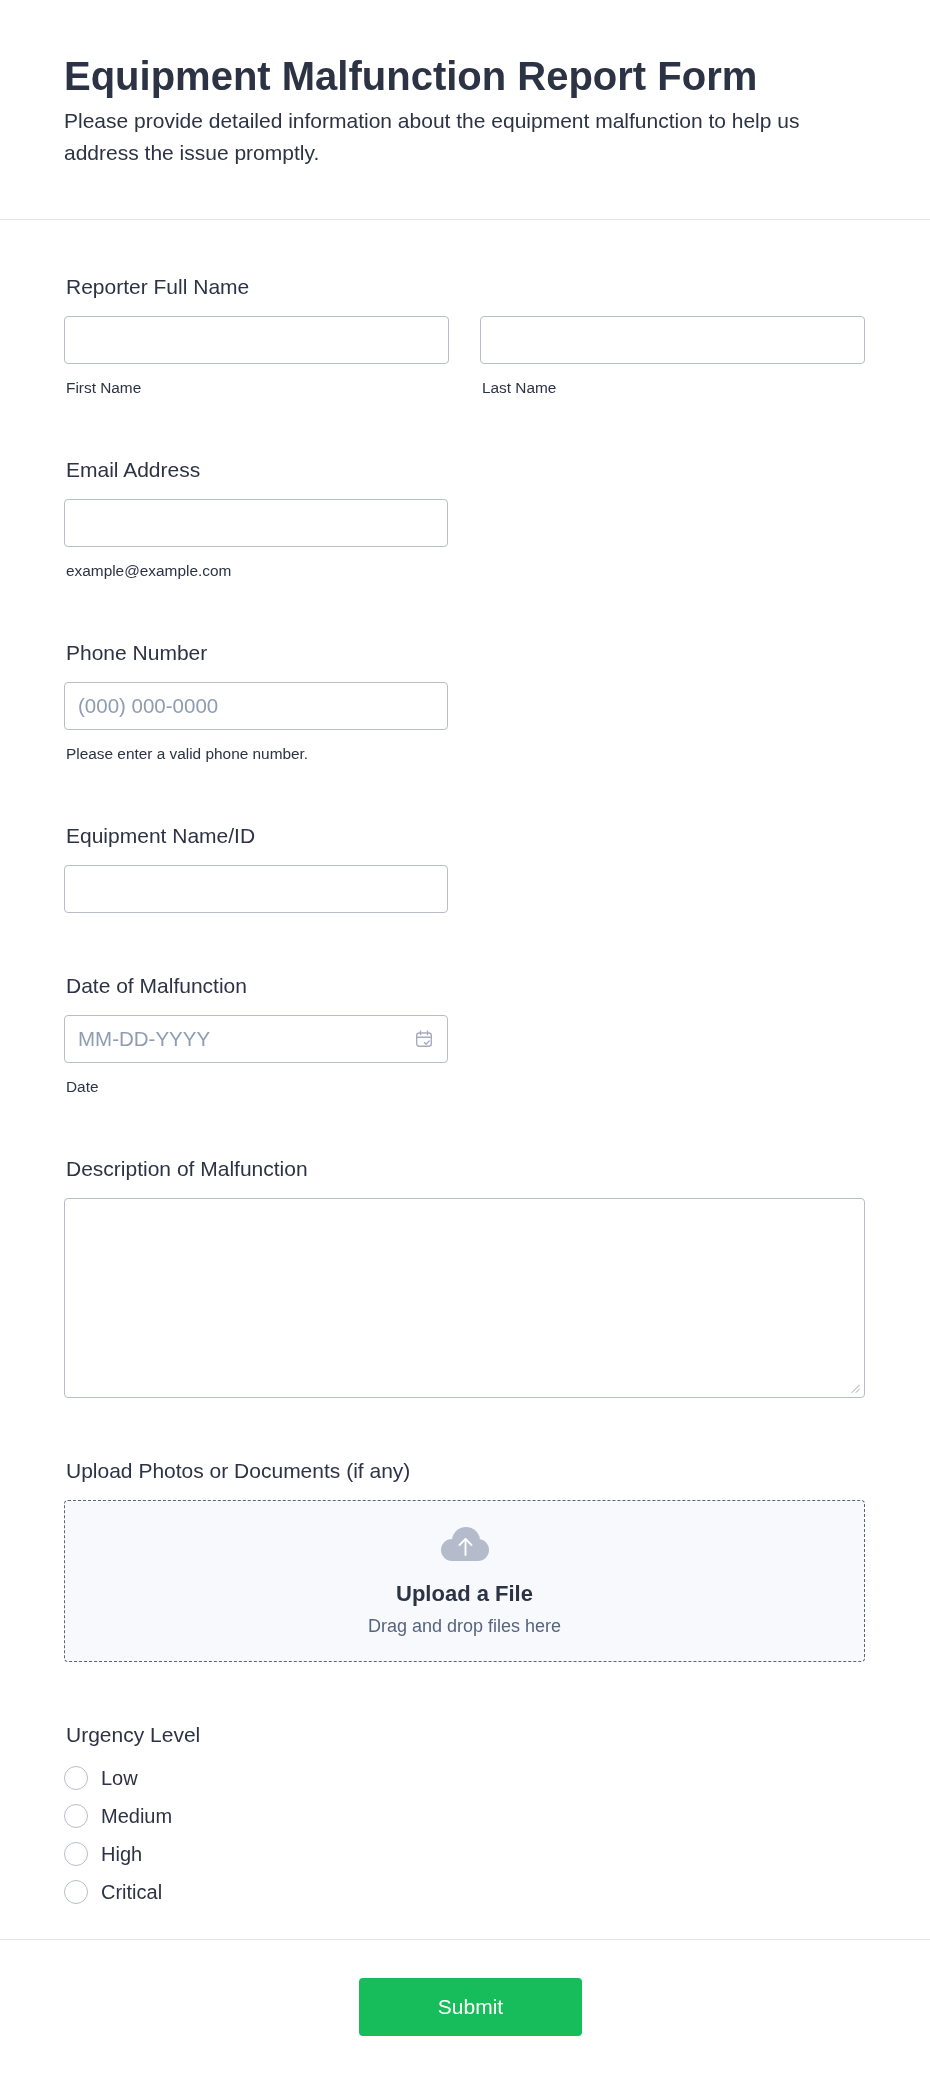  What do you see at coordinates (464, 1298) in the screenshot?
I see `text-area` at bounding box center [464, 1298].